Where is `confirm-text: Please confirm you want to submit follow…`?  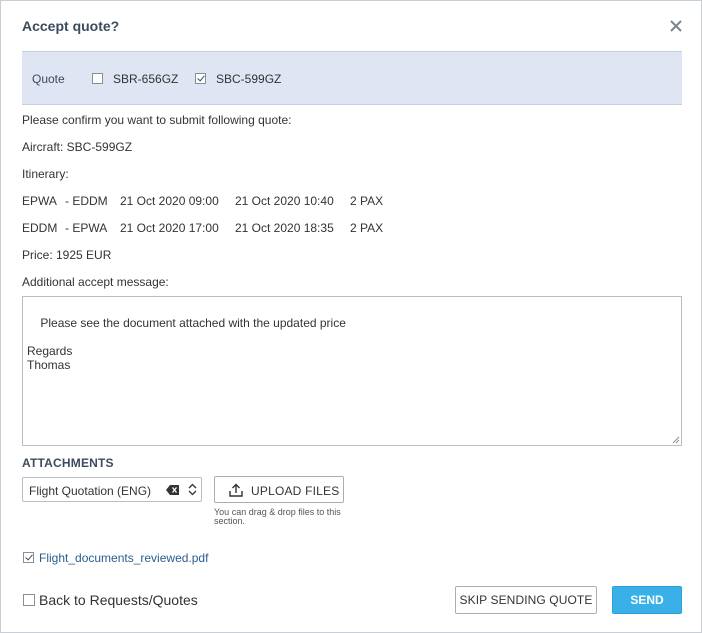 confirm-text: Please confirm you want to submit follow… is located at coordinates (157, 120).